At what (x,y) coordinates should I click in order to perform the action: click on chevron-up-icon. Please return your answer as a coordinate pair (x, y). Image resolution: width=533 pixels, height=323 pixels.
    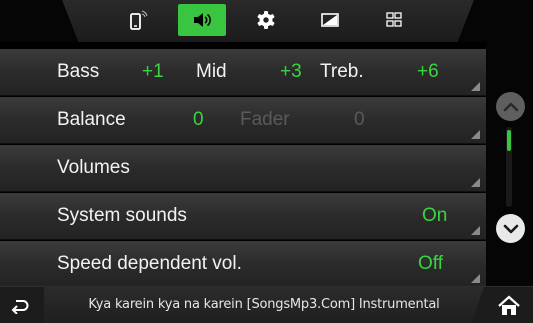
    Looking at the image, I should click on (510, 106).